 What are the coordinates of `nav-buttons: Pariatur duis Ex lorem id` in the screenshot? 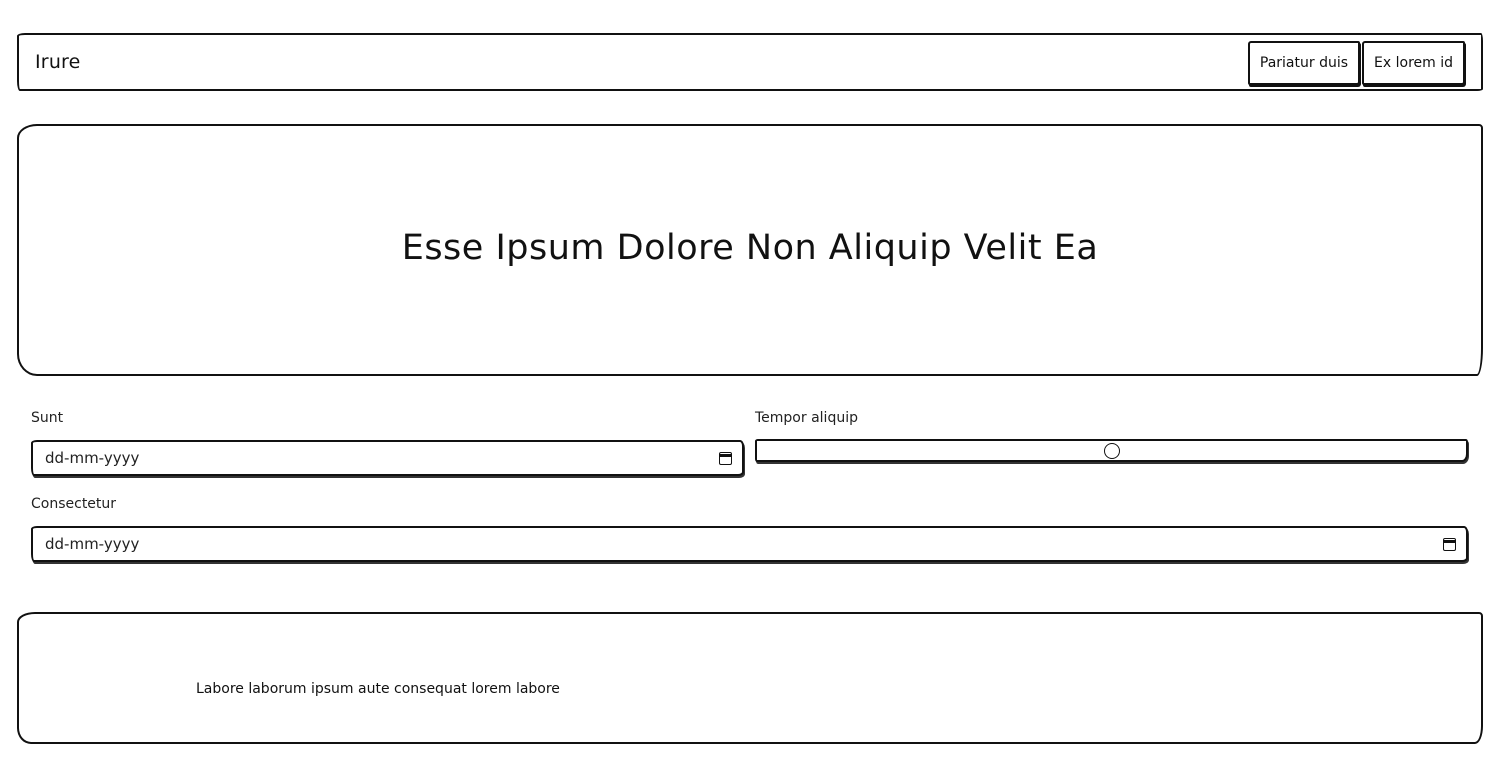 It's located at (1356, 63).